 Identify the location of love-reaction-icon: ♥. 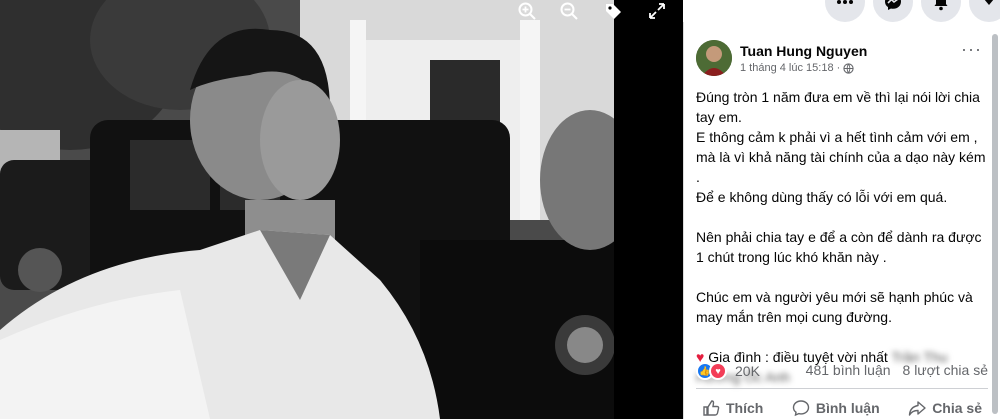
(718, 371).